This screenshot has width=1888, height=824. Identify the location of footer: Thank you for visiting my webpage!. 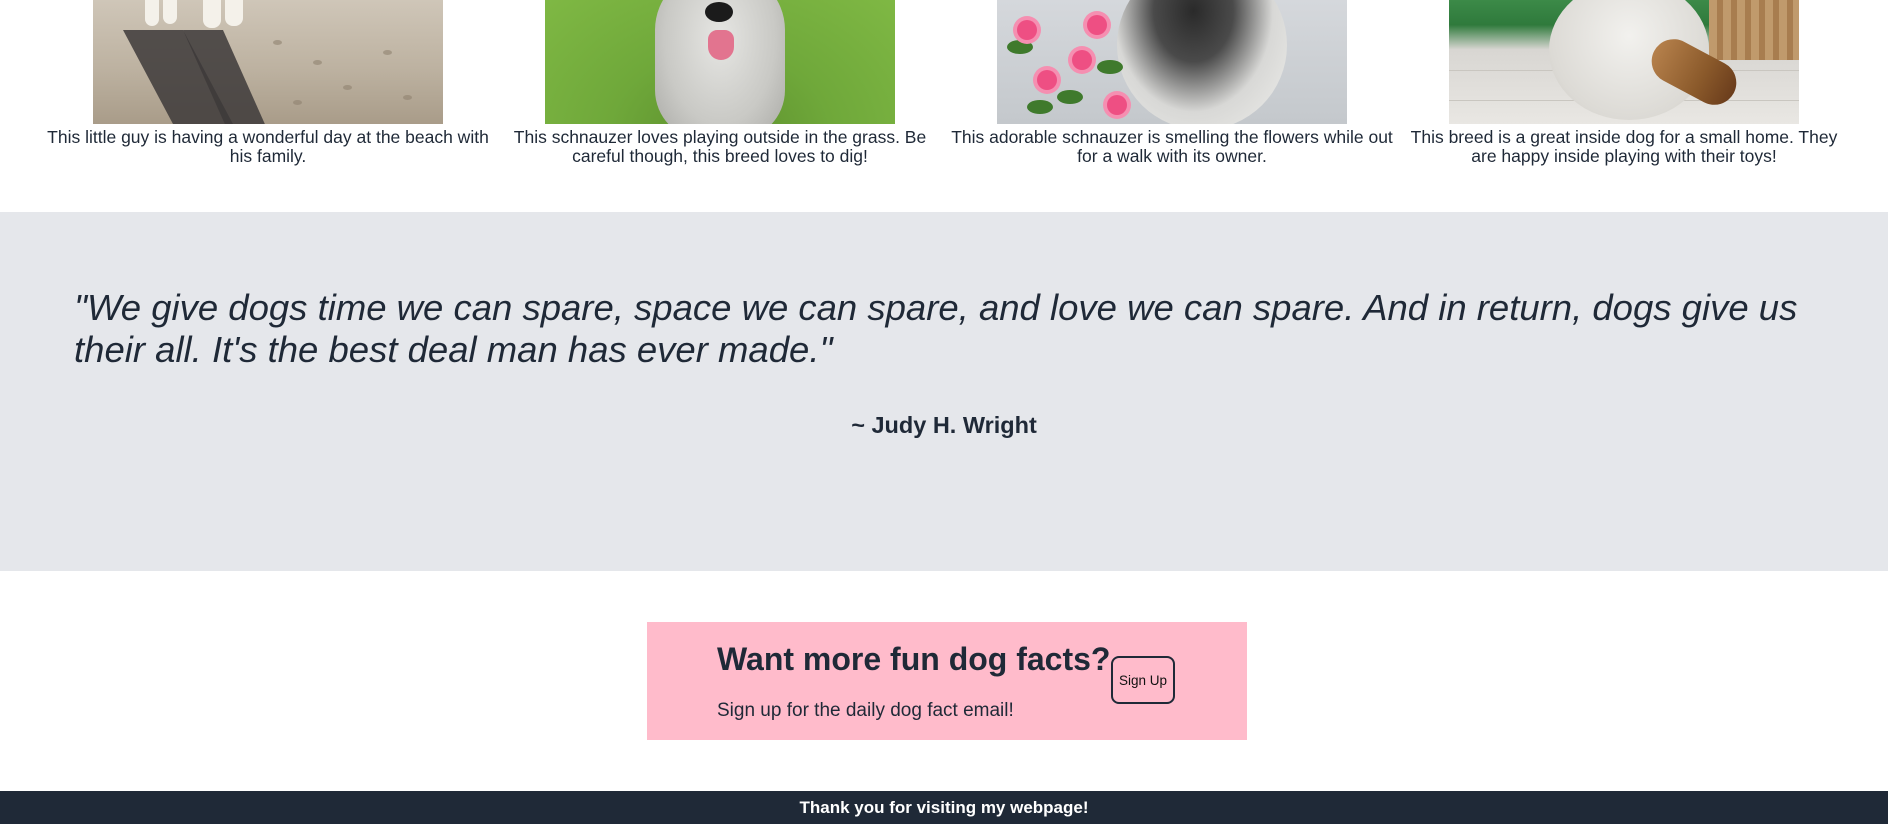
(944, 807).